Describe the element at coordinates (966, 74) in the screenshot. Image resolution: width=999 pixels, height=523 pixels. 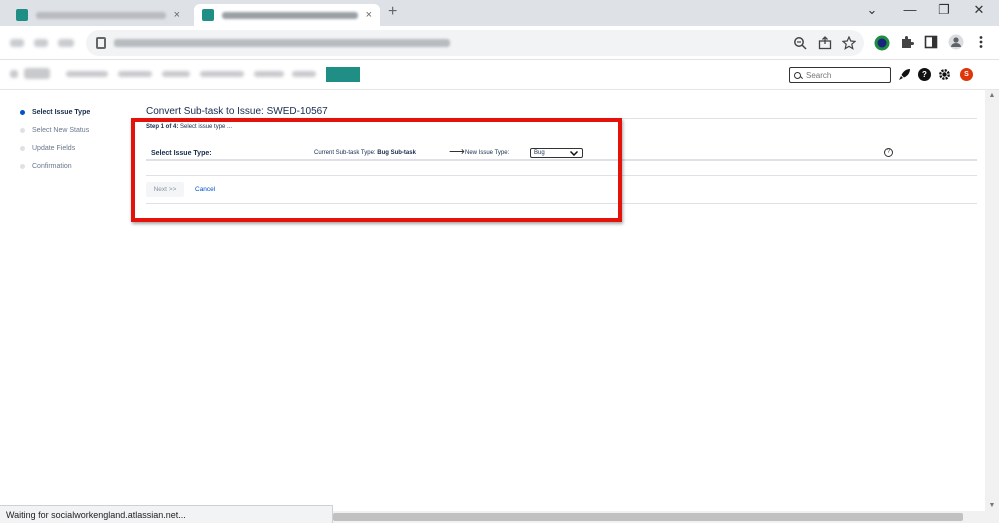
I see `user-avatar: S` at that location.